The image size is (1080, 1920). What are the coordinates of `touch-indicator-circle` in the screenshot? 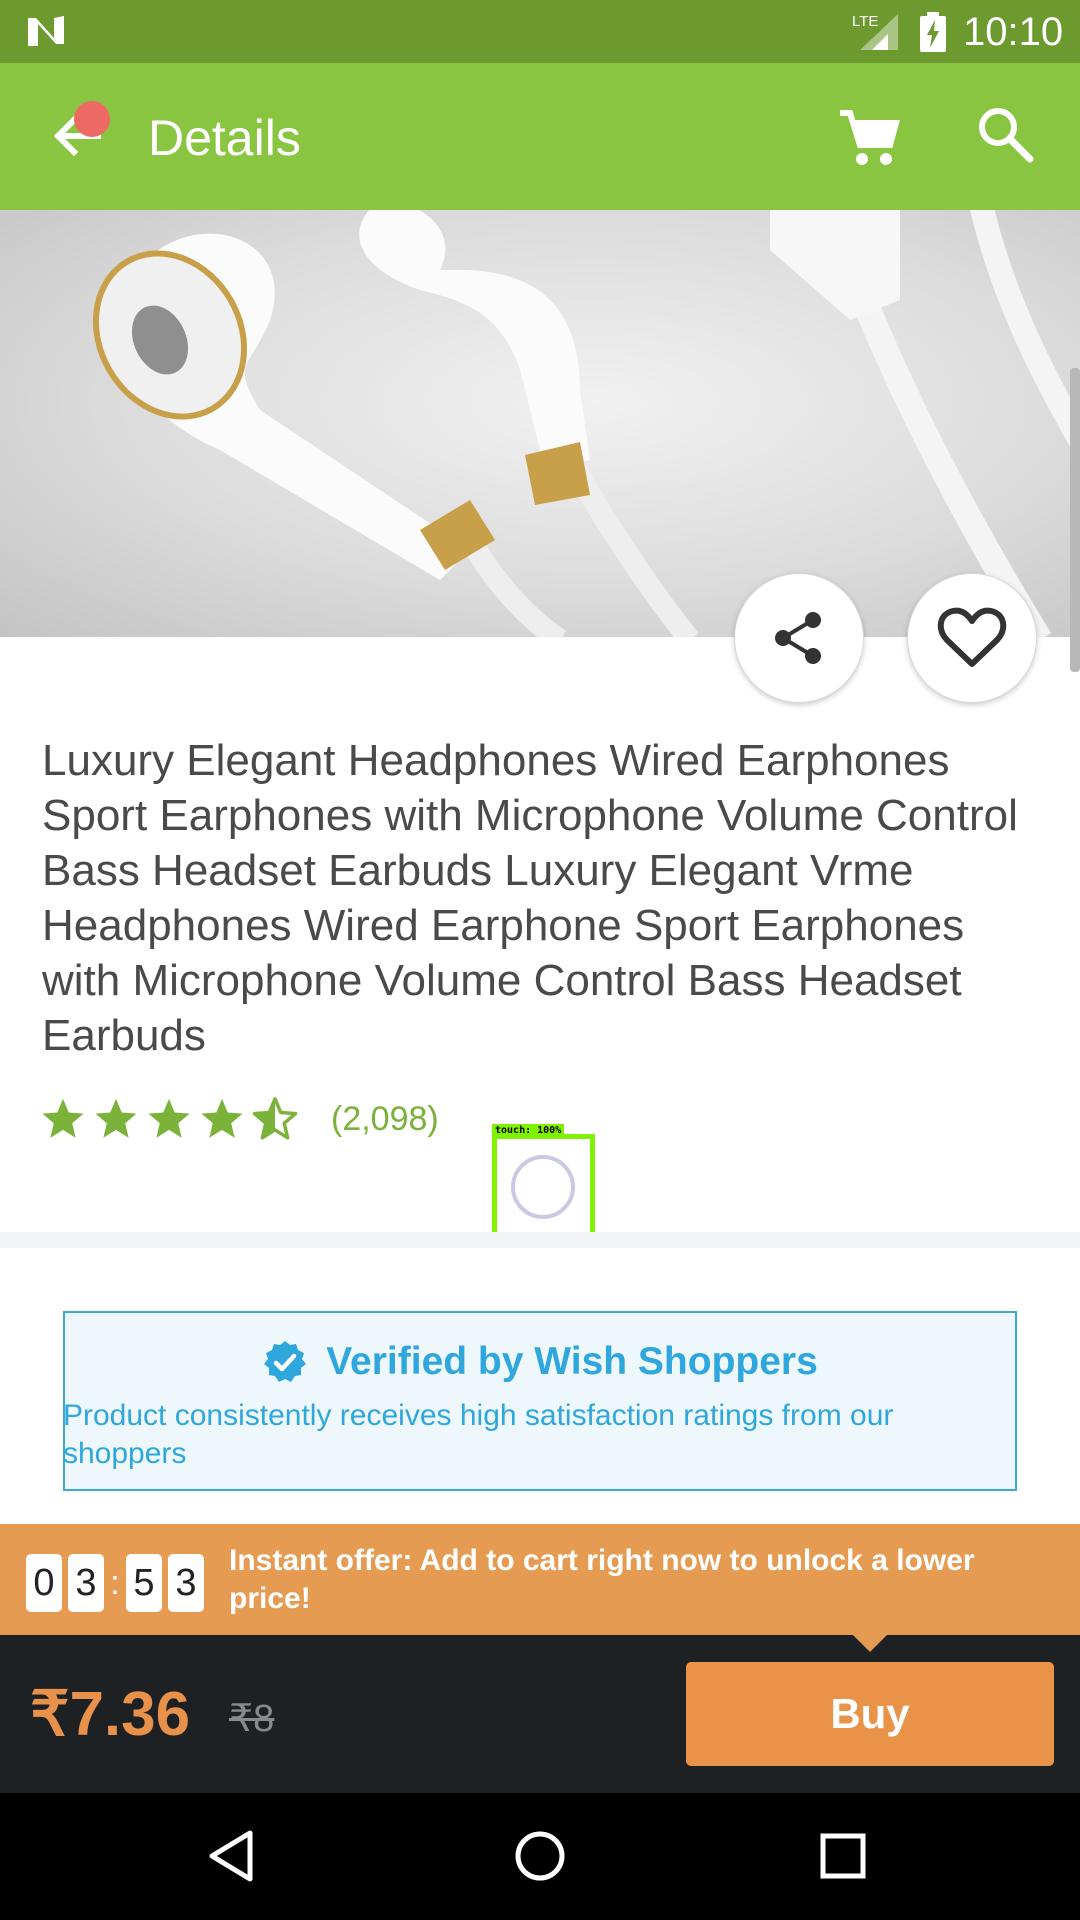 It's located at (543, 1187).